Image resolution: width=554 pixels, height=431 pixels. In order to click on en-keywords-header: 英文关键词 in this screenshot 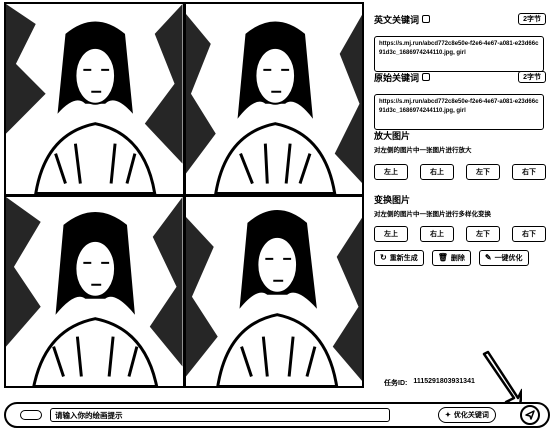, I will do `click(402, 19)`.